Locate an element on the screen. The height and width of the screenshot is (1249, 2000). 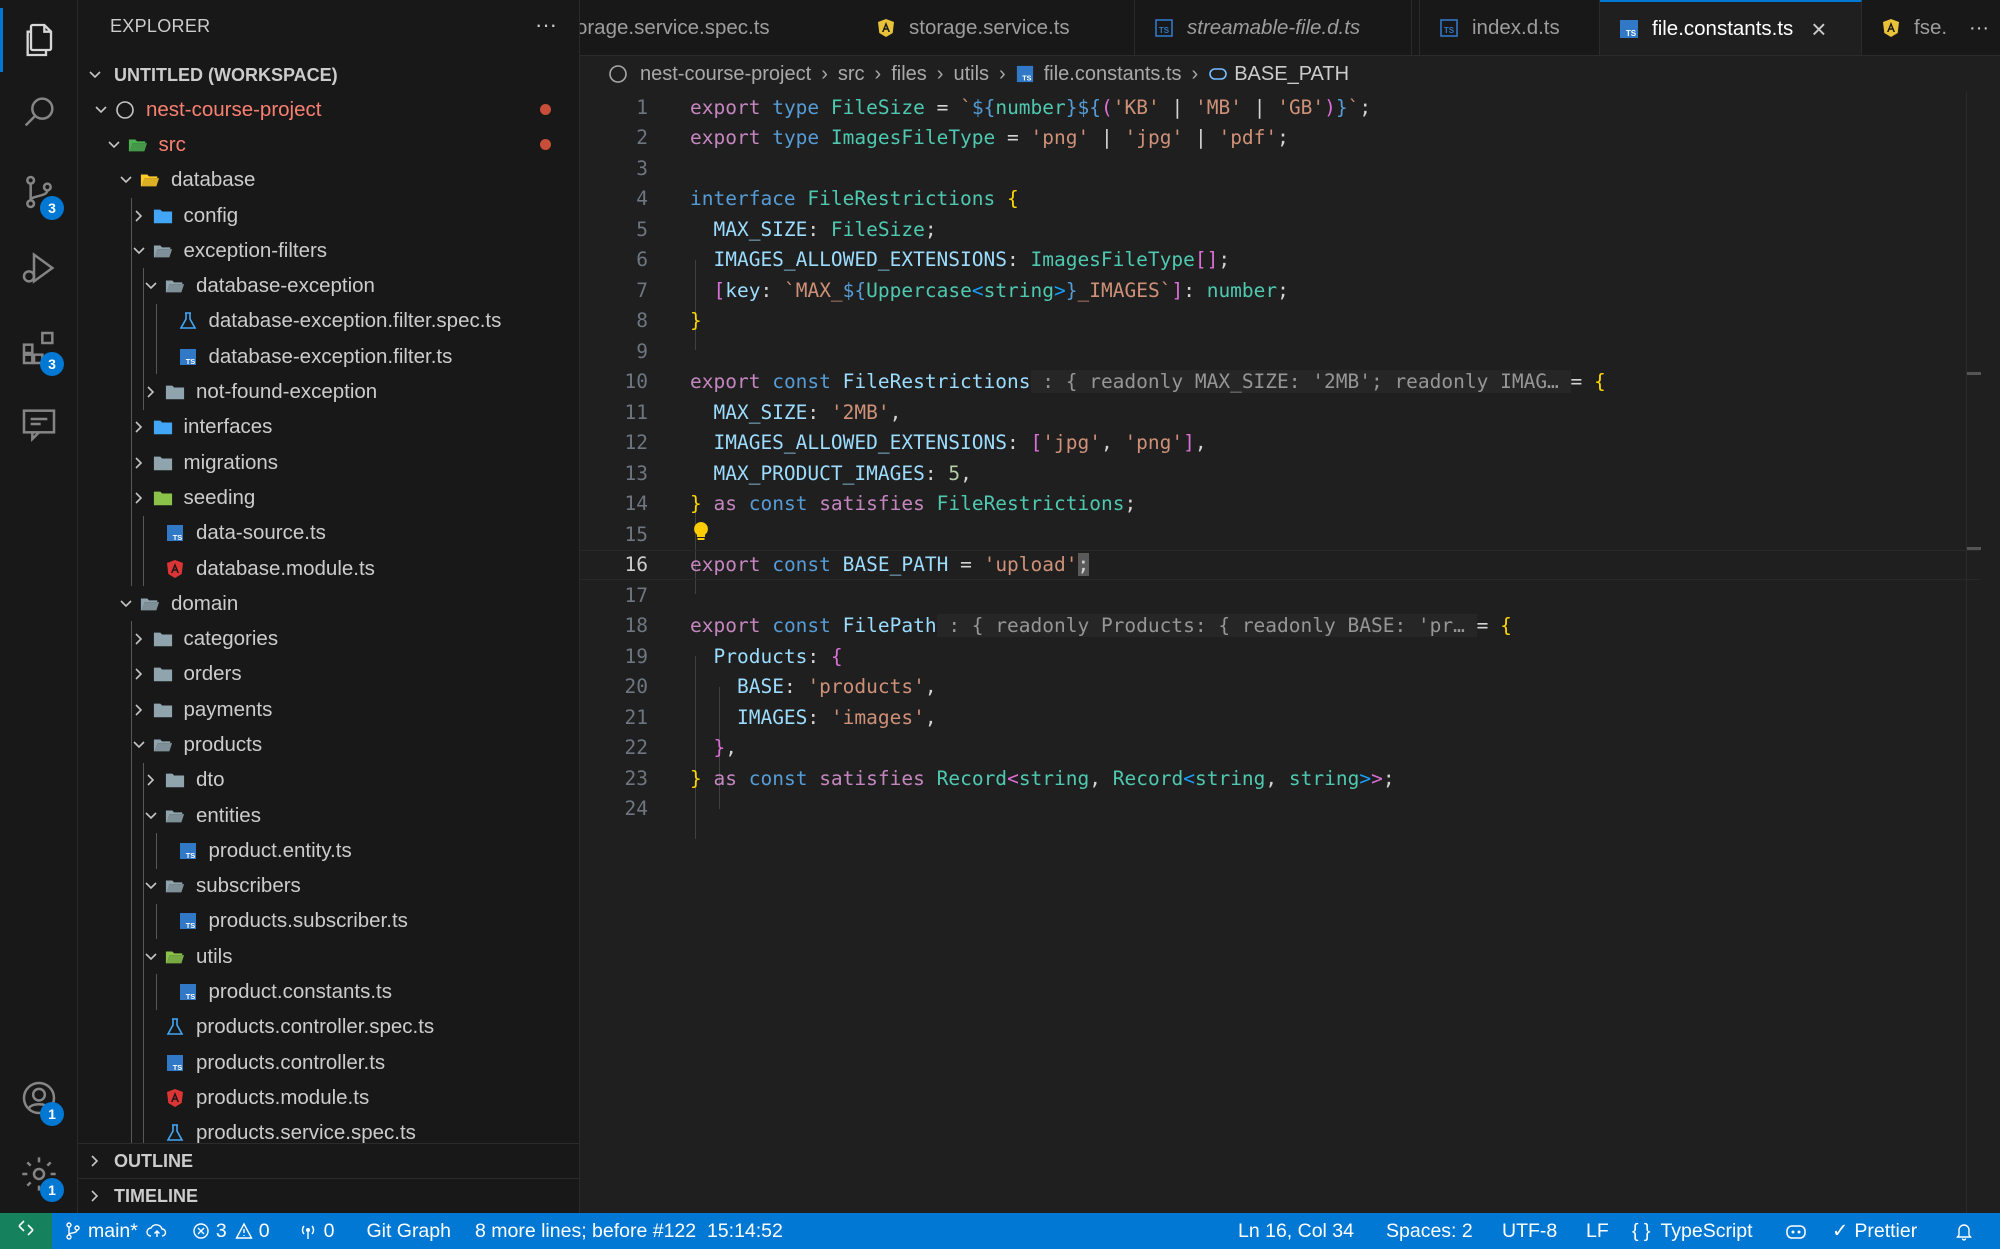
tree-item: categories is located at coordinates (328, 639).